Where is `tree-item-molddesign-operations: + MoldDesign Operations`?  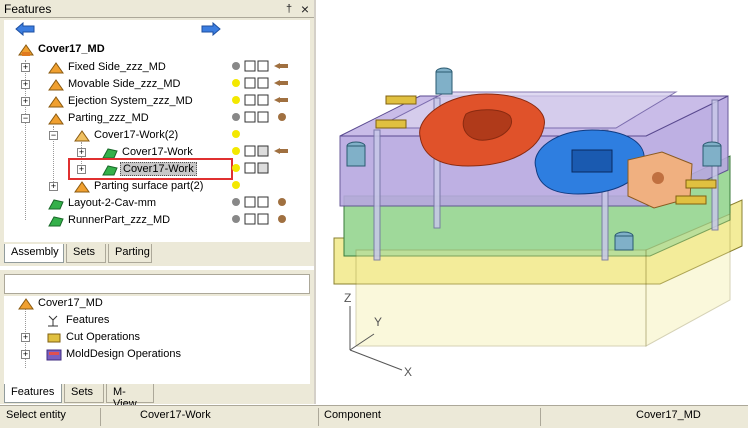
tree-item-molddesign-operations: + MoldDesign Operations is located at coordinates (154, 355).